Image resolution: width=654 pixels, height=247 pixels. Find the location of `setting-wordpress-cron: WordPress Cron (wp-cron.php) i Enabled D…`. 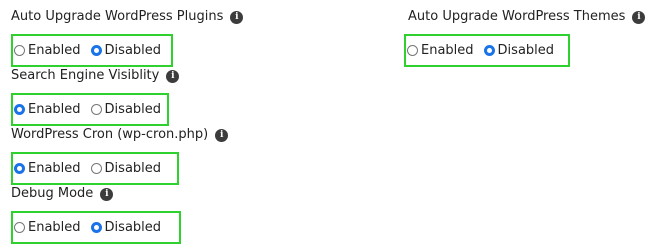

setting-wordpress-cron: WordPress Cron (wp-cron.php) i Enabled D… is located at coordinates (161, 156).